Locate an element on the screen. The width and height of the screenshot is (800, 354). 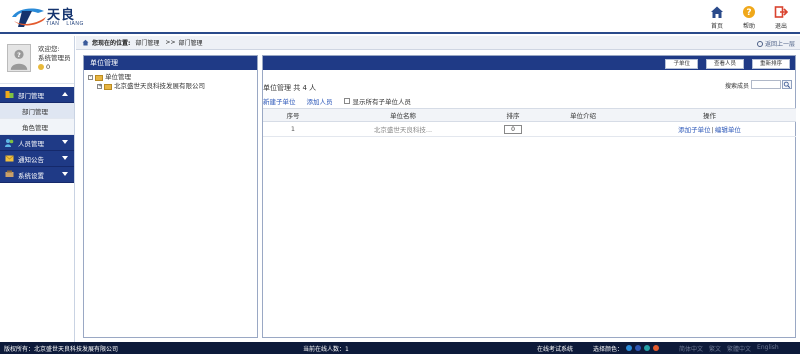
user-info: 欢迎您: 系统管理员 0 is located at coordinates (54, 58).